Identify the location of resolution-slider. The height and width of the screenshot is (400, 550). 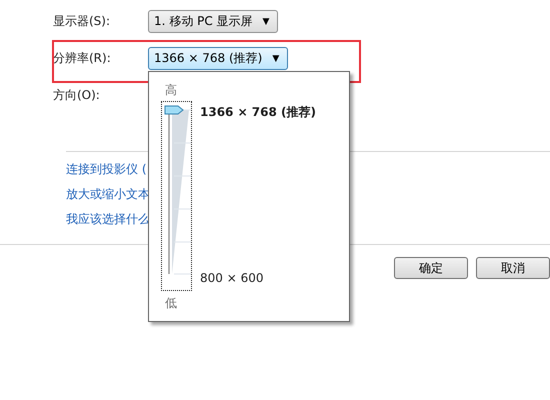
(176, 196).